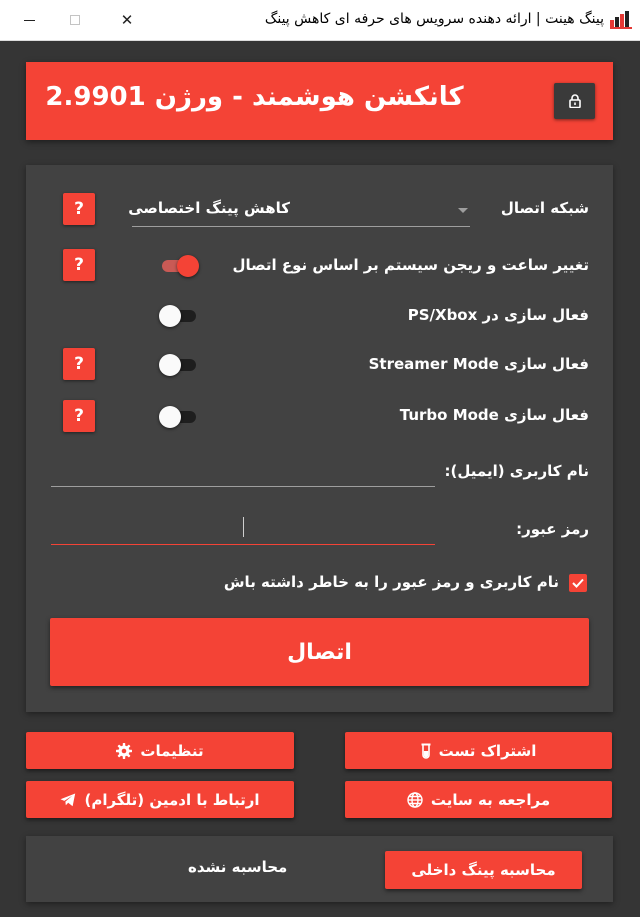  I want to click on streamer-mode-help-button: ?, so click(79, 364).